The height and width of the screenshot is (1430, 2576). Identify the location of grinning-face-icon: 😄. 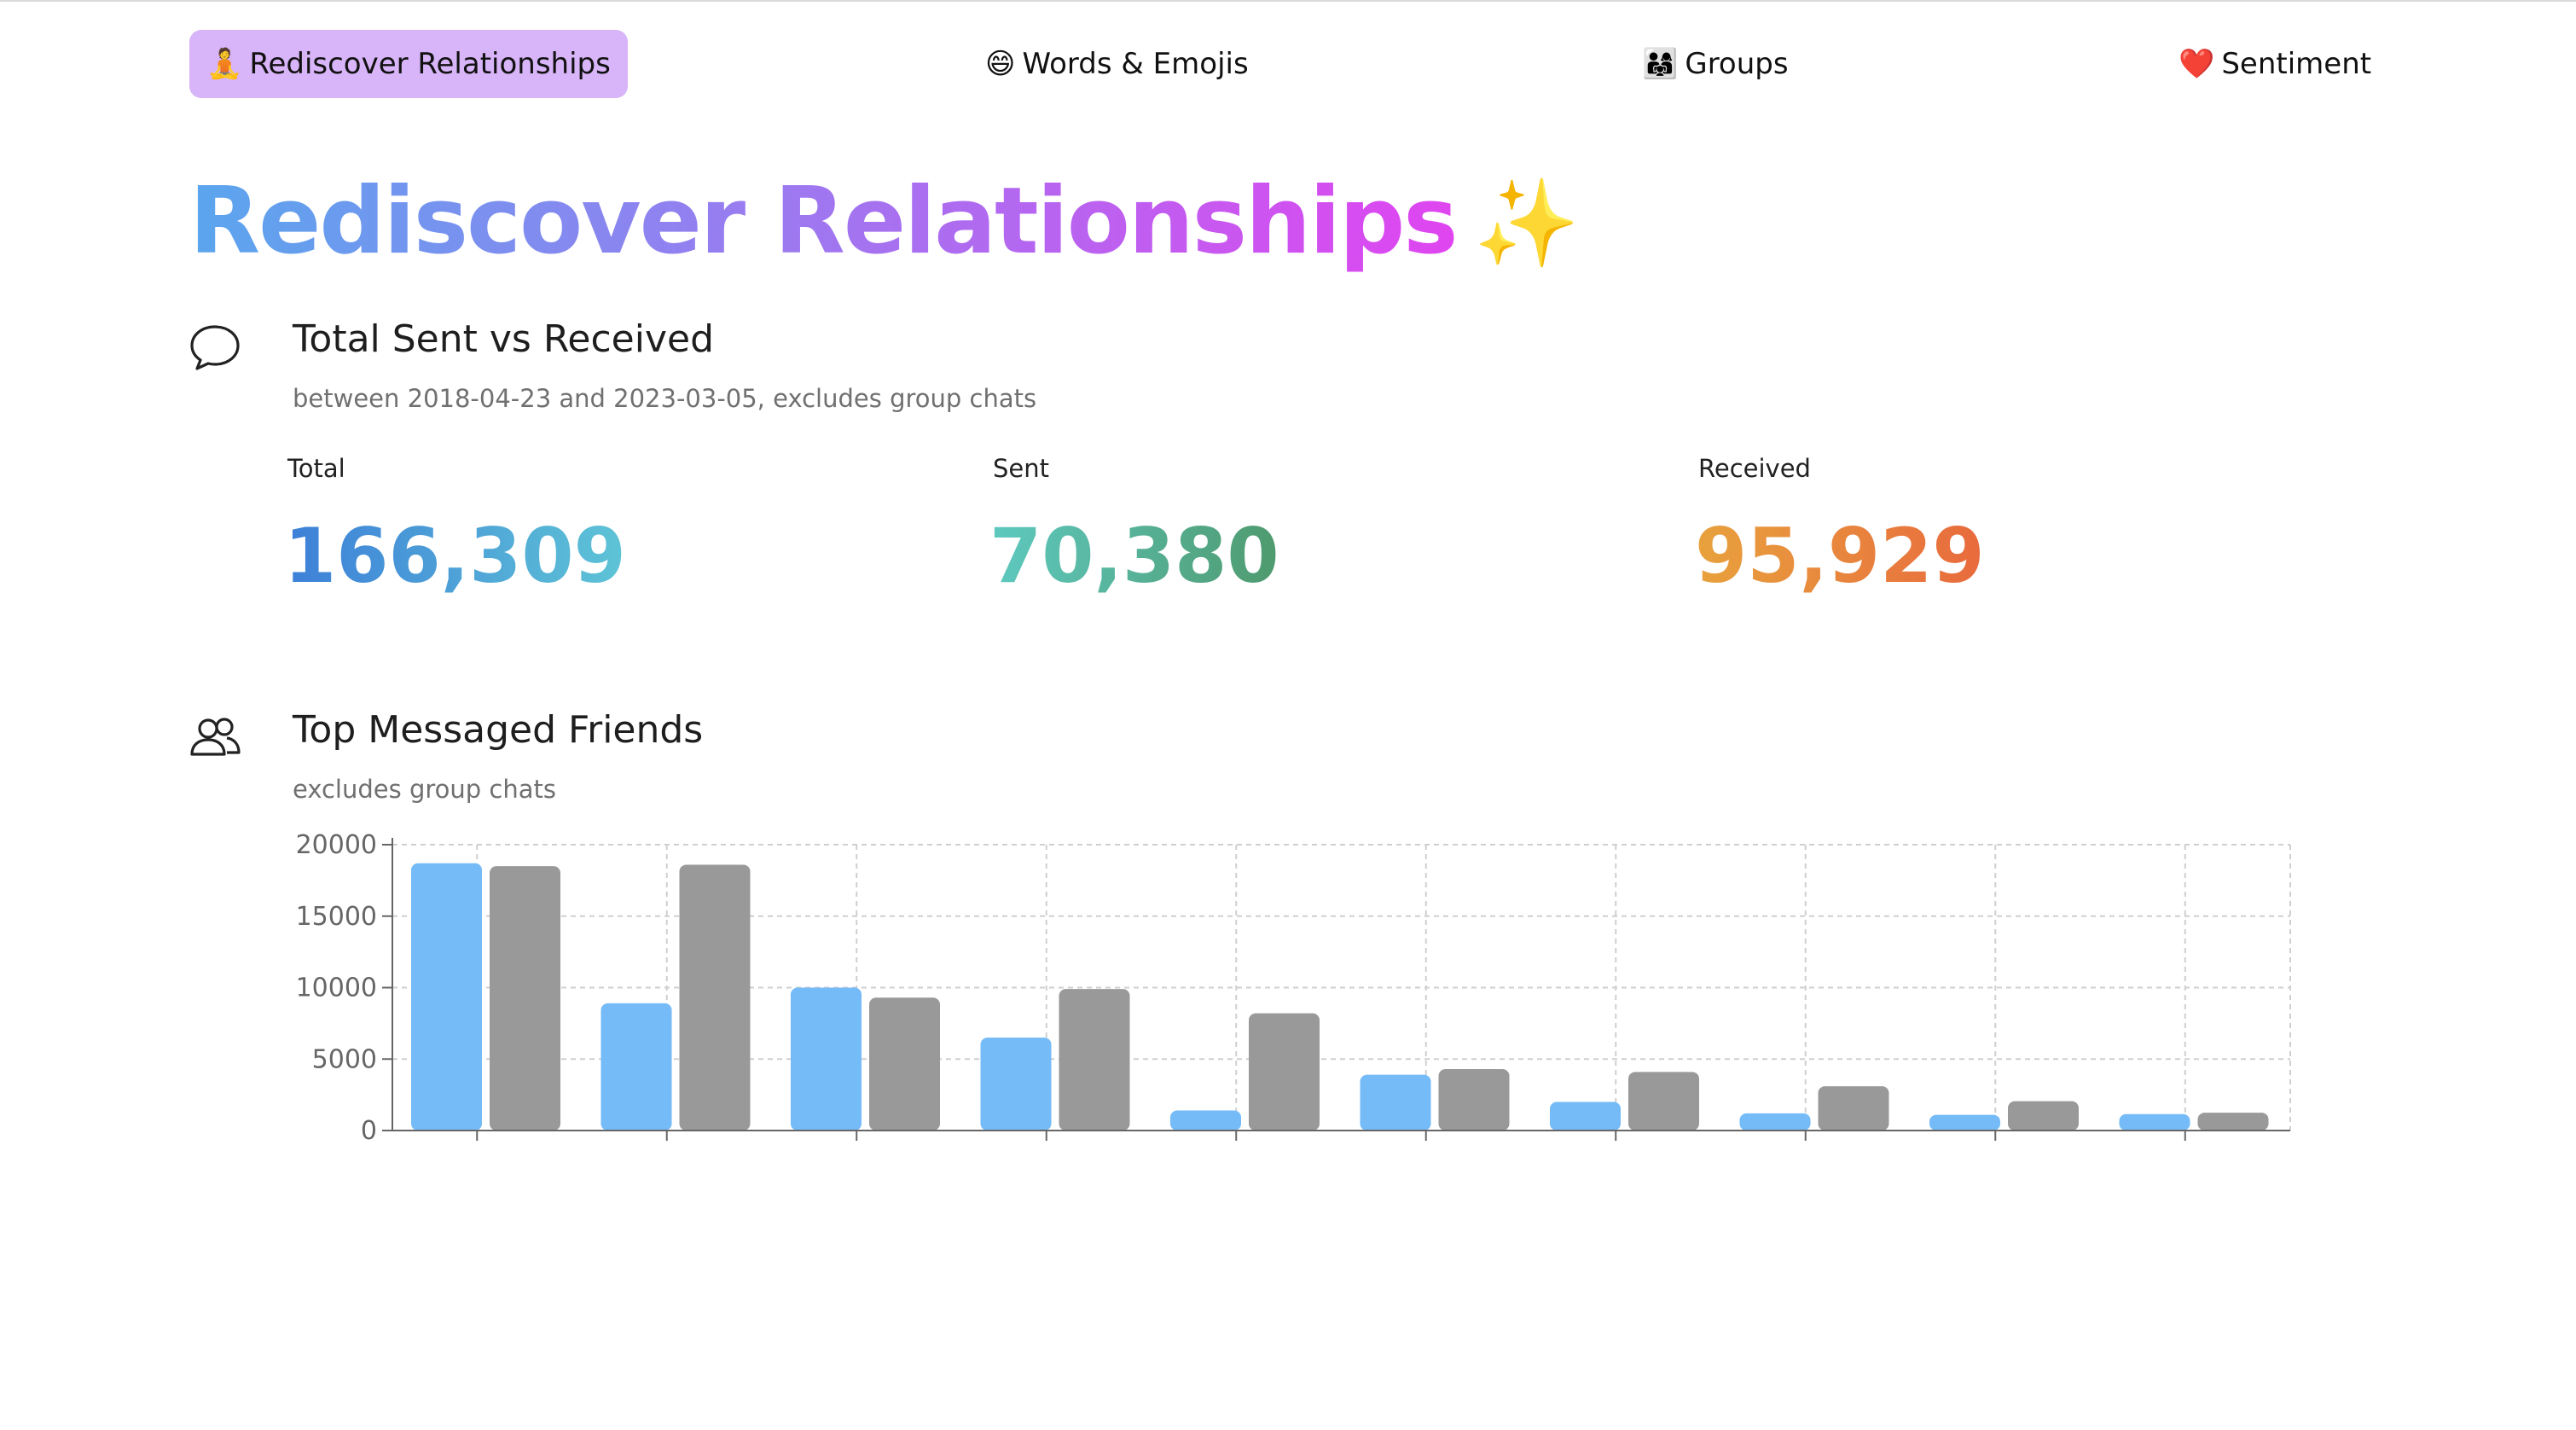
(1000, 64).